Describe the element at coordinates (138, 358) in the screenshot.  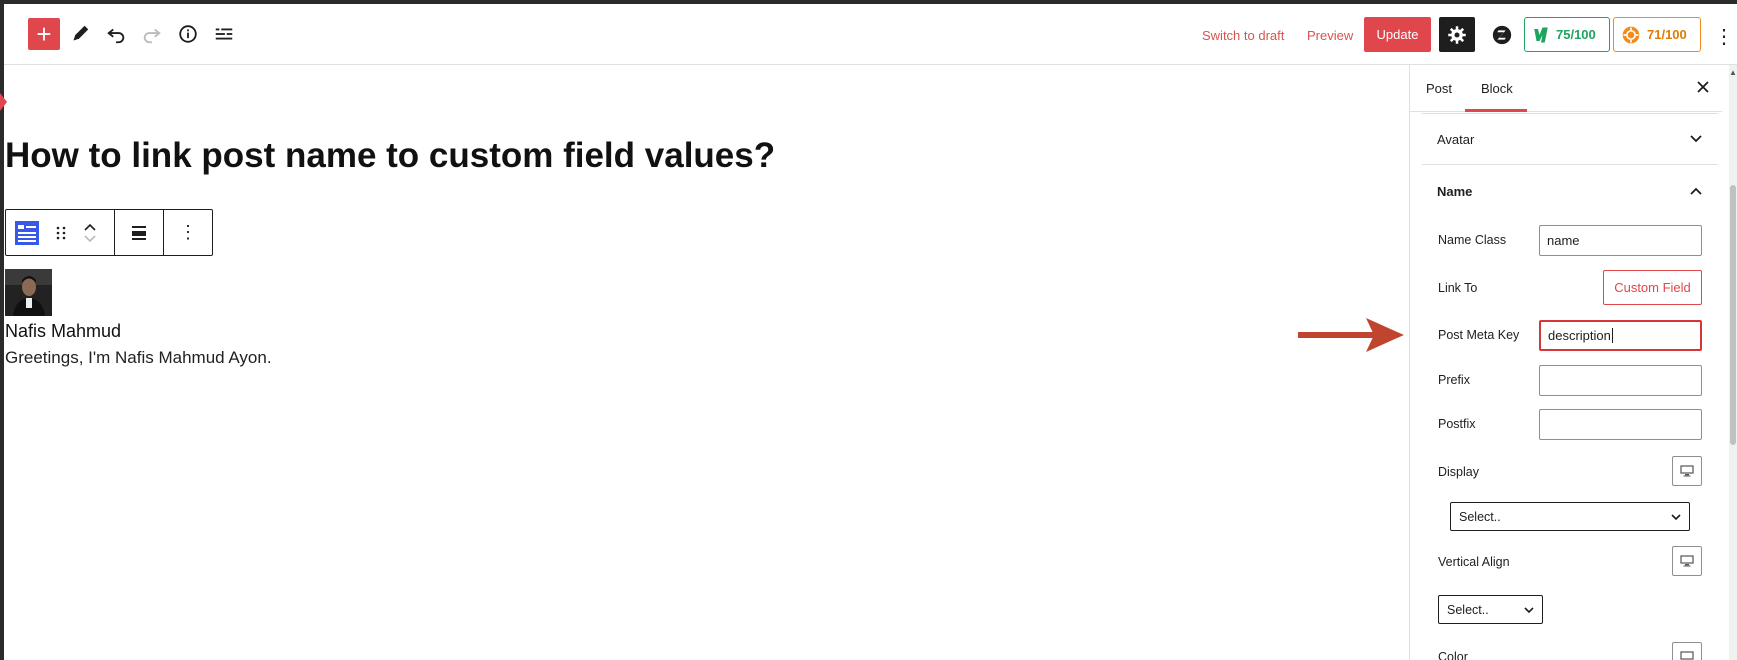
I see `author-description: Greetings, I'm Nafis Mahmud Ayon.` at that location.